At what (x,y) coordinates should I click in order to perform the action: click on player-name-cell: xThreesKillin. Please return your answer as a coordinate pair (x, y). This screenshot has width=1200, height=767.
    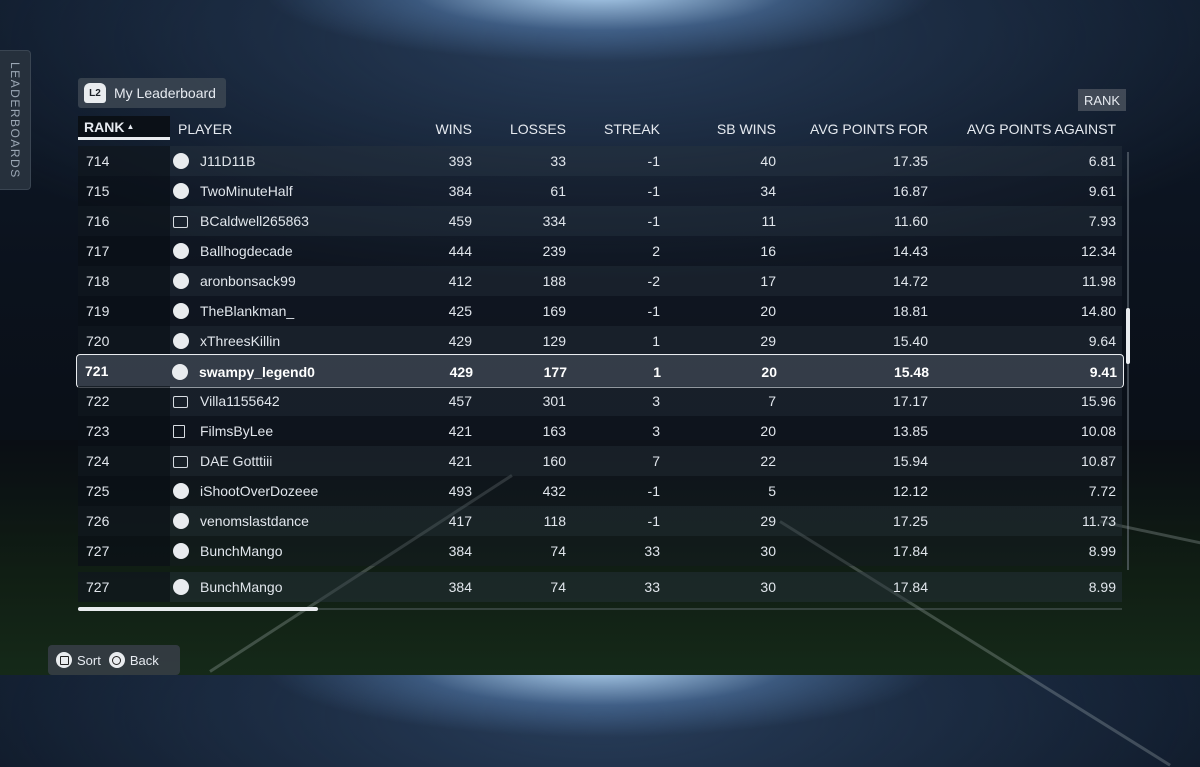
    Looking at the image, I should click on (240, 341).